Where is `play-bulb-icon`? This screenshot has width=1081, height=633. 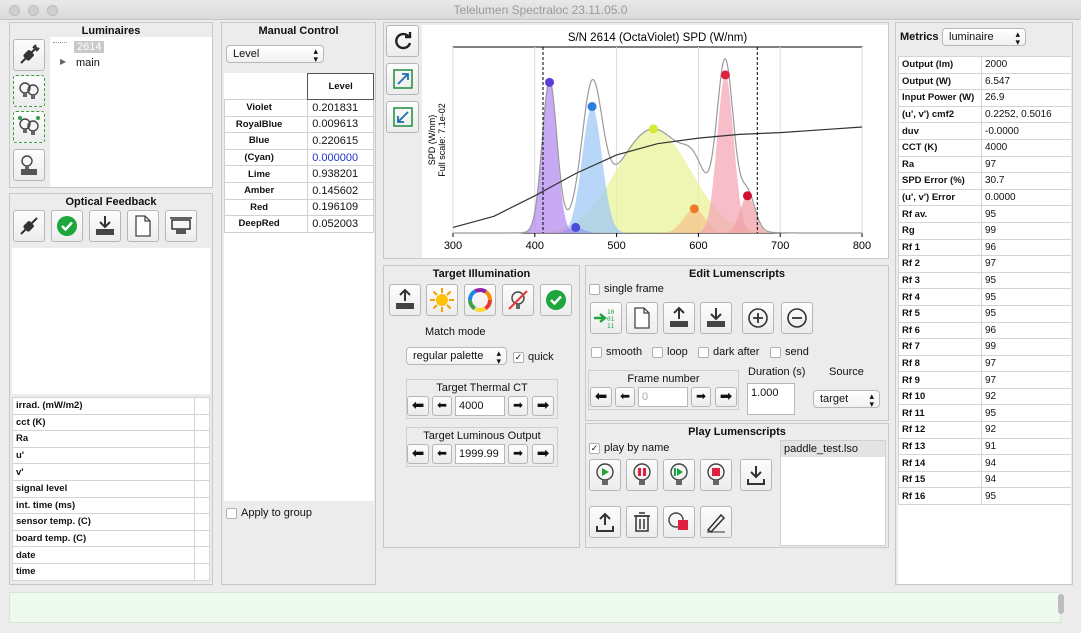
play-bulb-icon is located at coordinates (605, 475).